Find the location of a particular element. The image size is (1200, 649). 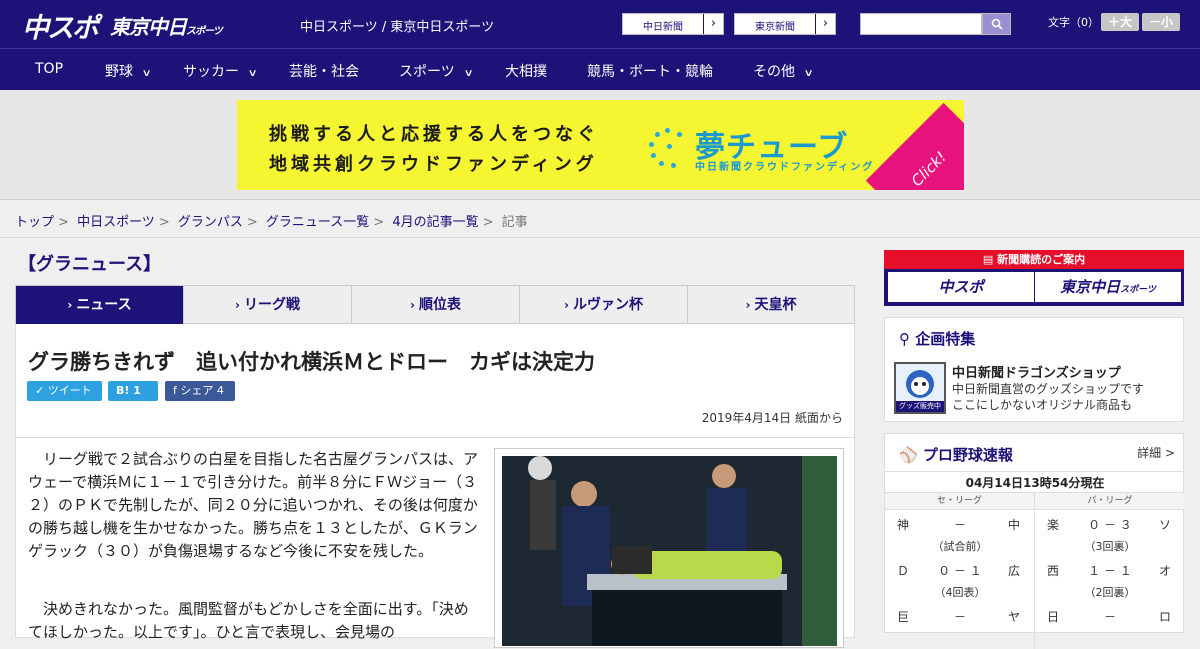

tokyo-chunichi-logo: 東京中日スポーツ is located at coordinates (166, 25).